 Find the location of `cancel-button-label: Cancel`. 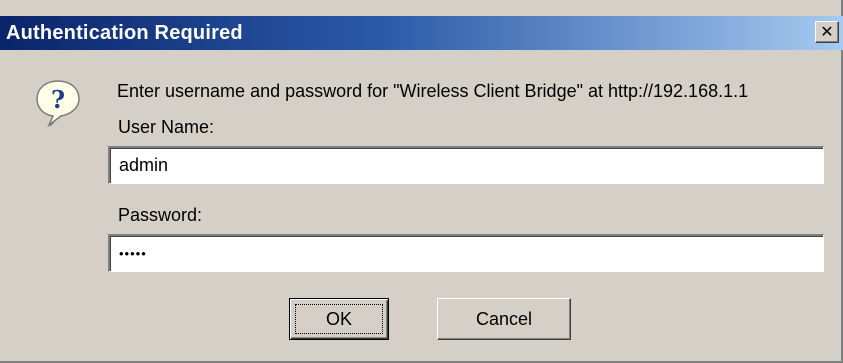

cancel-button-label: Cancel is located at coordinates (504, 319).